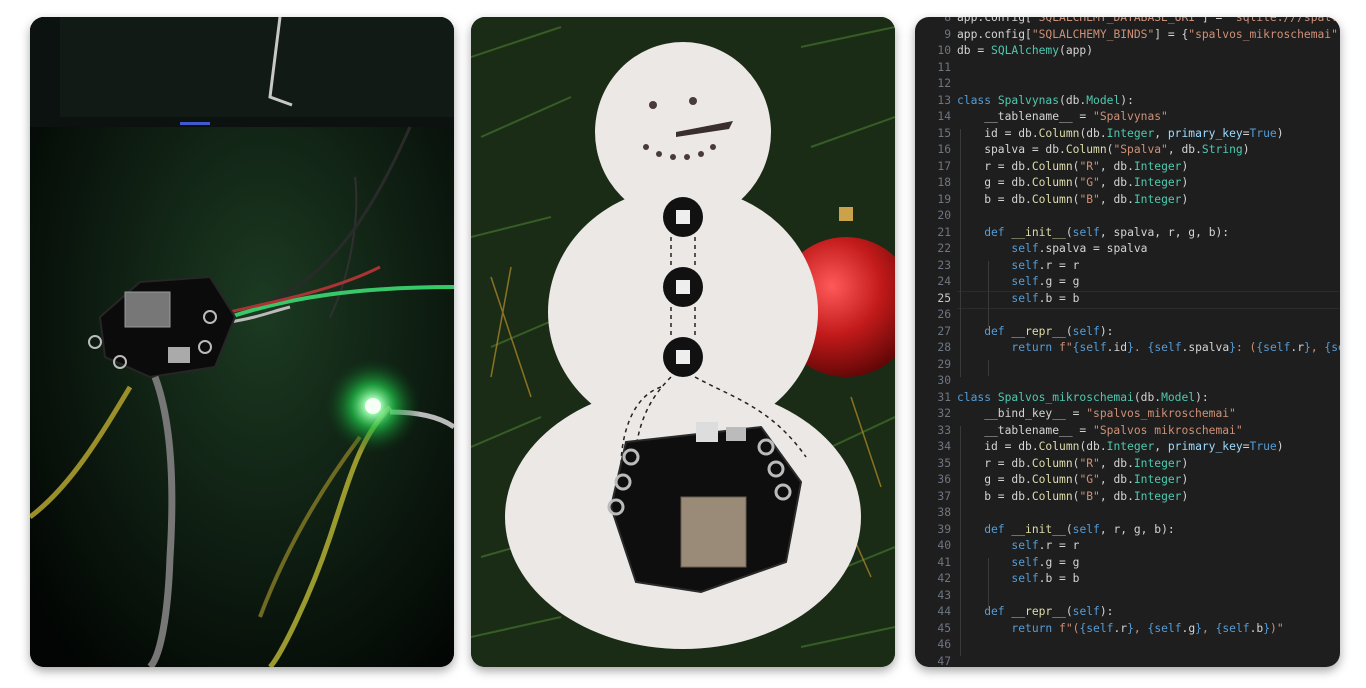 This screenshot has height=688, width=1366. What do you see at coordinates (1127, 216) in the screenshot?
I see `code-line: 20` at bounding box center [1127, 216].